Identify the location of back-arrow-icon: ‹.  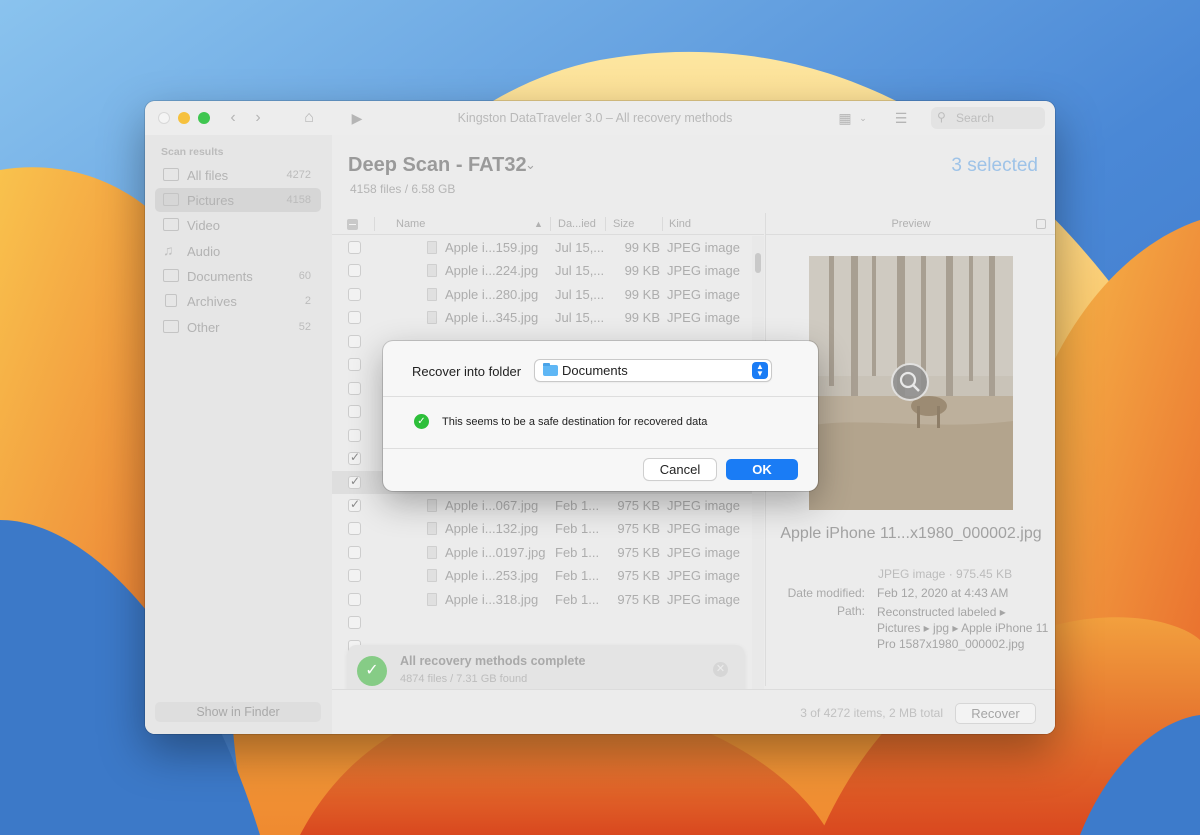
(233, 118).